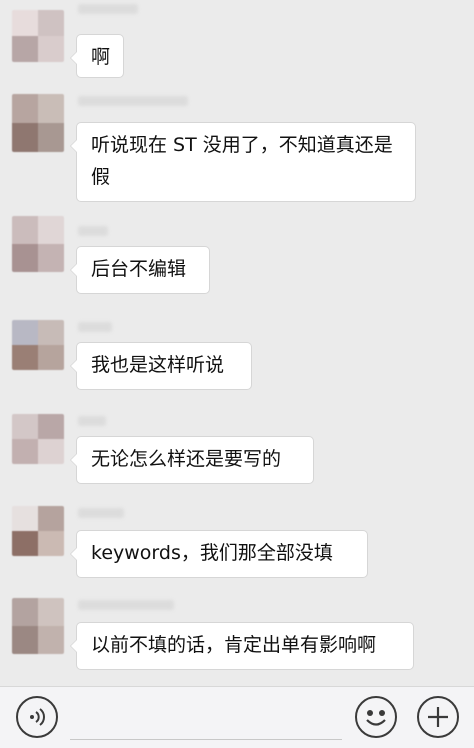 The height and width of the screenshot is (748, 474). What do you see at coordinates (243, 162) in the screenshot?
I see `message-bubble: 听说现在 ST 没用了，不知道真还是假` at bounding box center [243, 162].